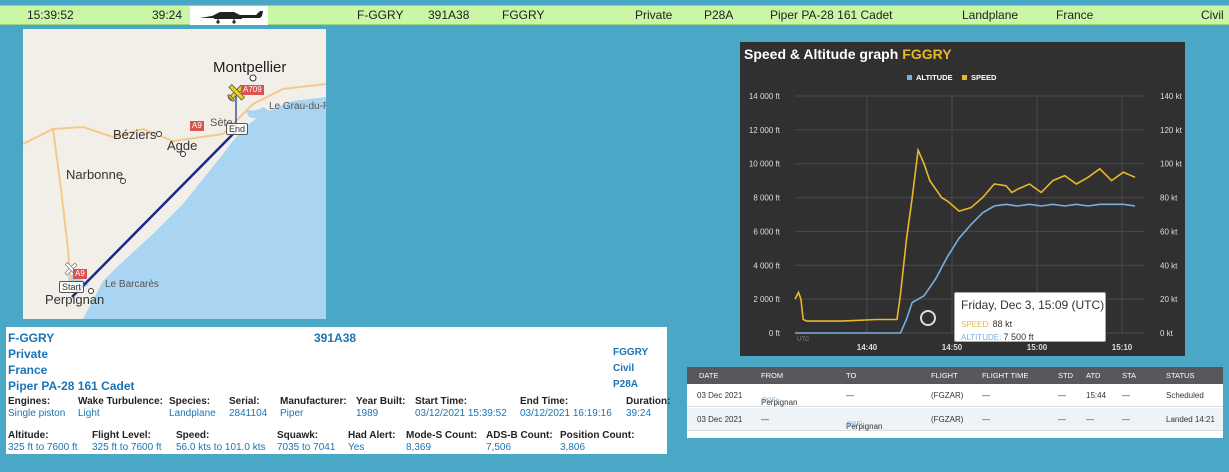  I want to click on callsign: FGGRY, so click(523, 15).